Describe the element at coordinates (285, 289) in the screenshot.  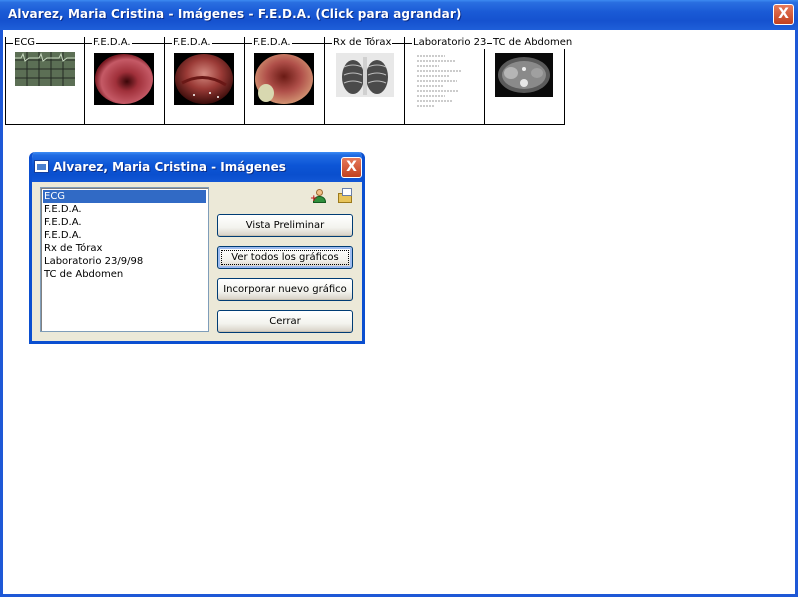
I see `add-new-graphic-button: Incorporar nuevo gráfico` at that location.